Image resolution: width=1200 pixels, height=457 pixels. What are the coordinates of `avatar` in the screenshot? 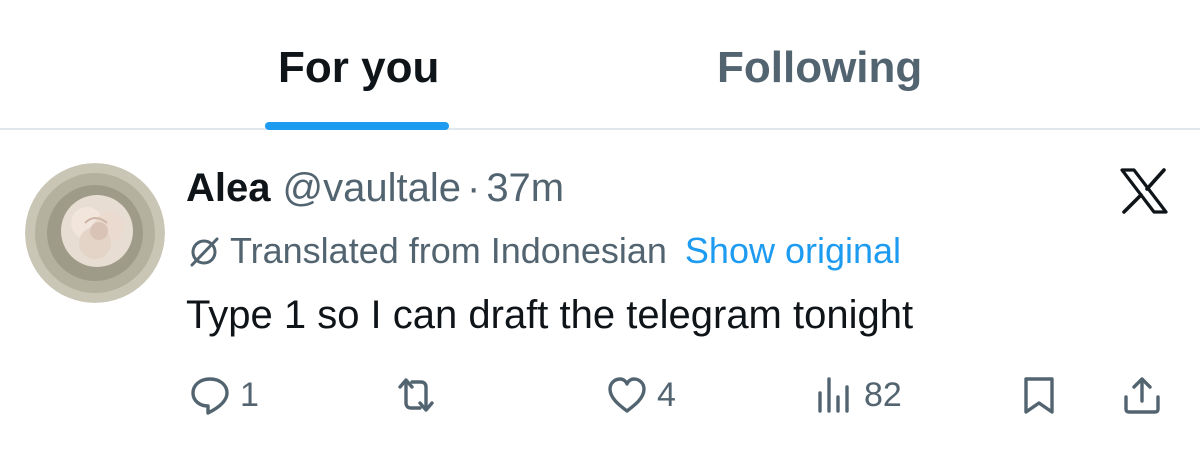 It's located at (95, 233).